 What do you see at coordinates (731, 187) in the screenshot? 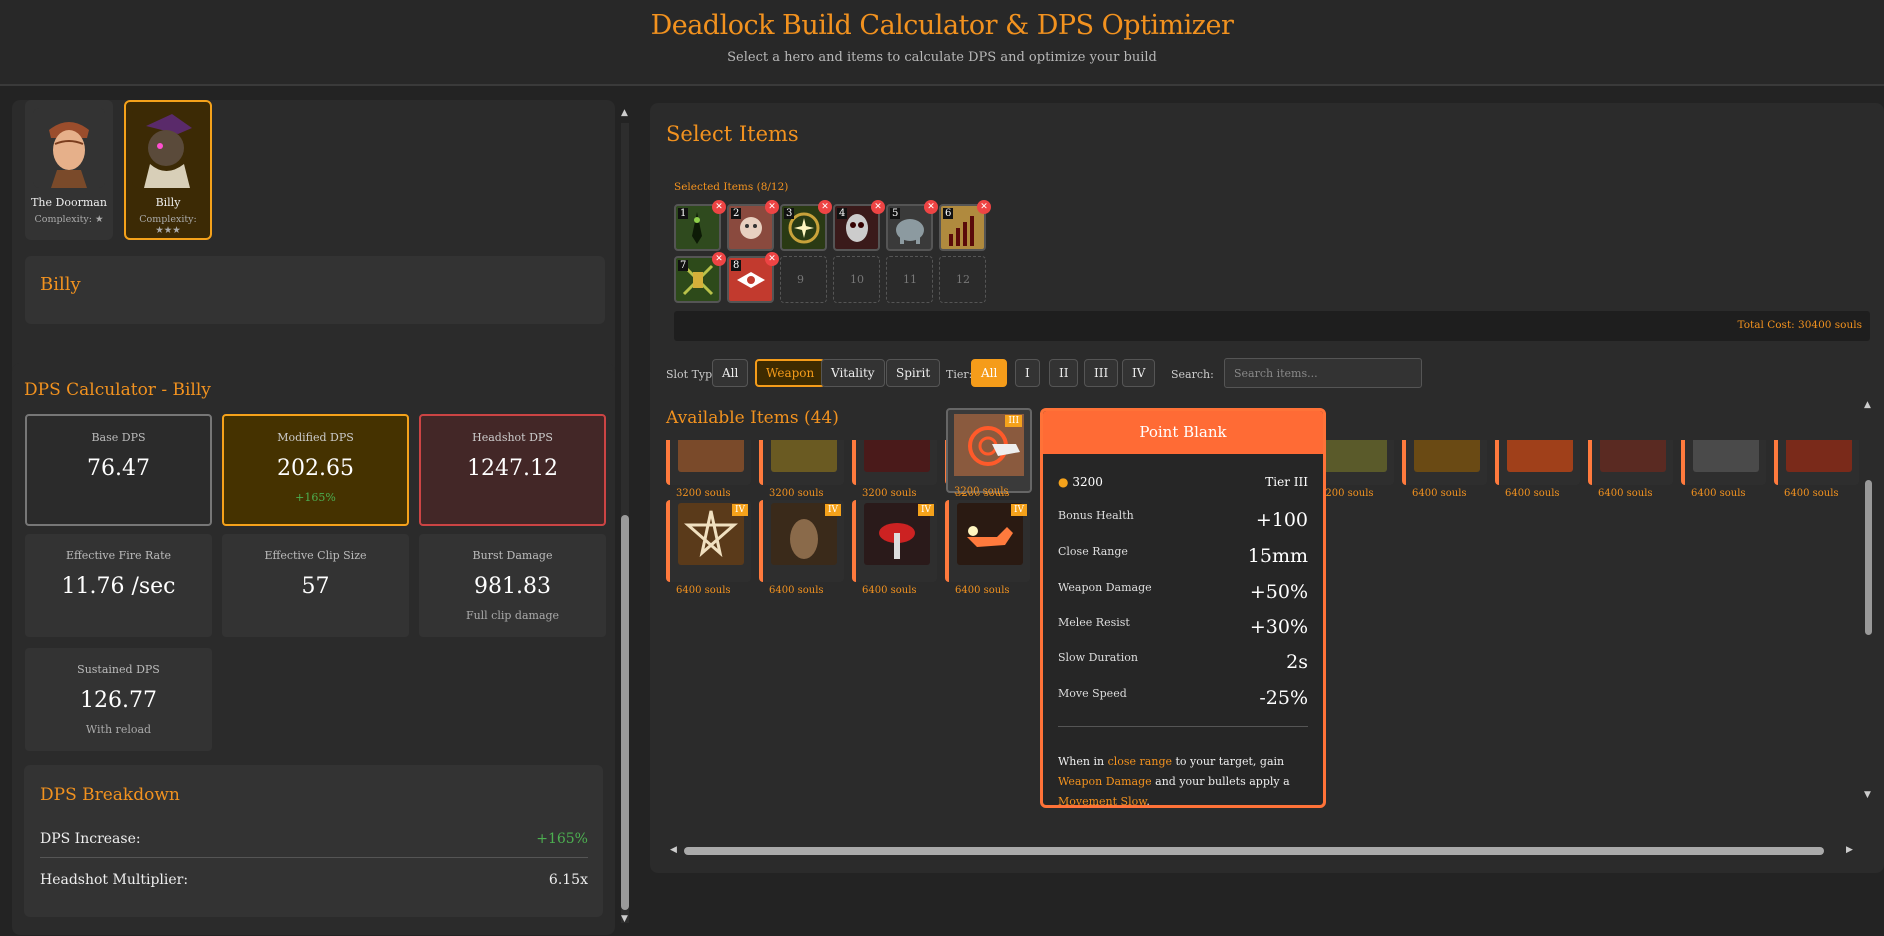
I see `selected-items-label: Selected Items (8/12)` at bounding box center [731, 187].